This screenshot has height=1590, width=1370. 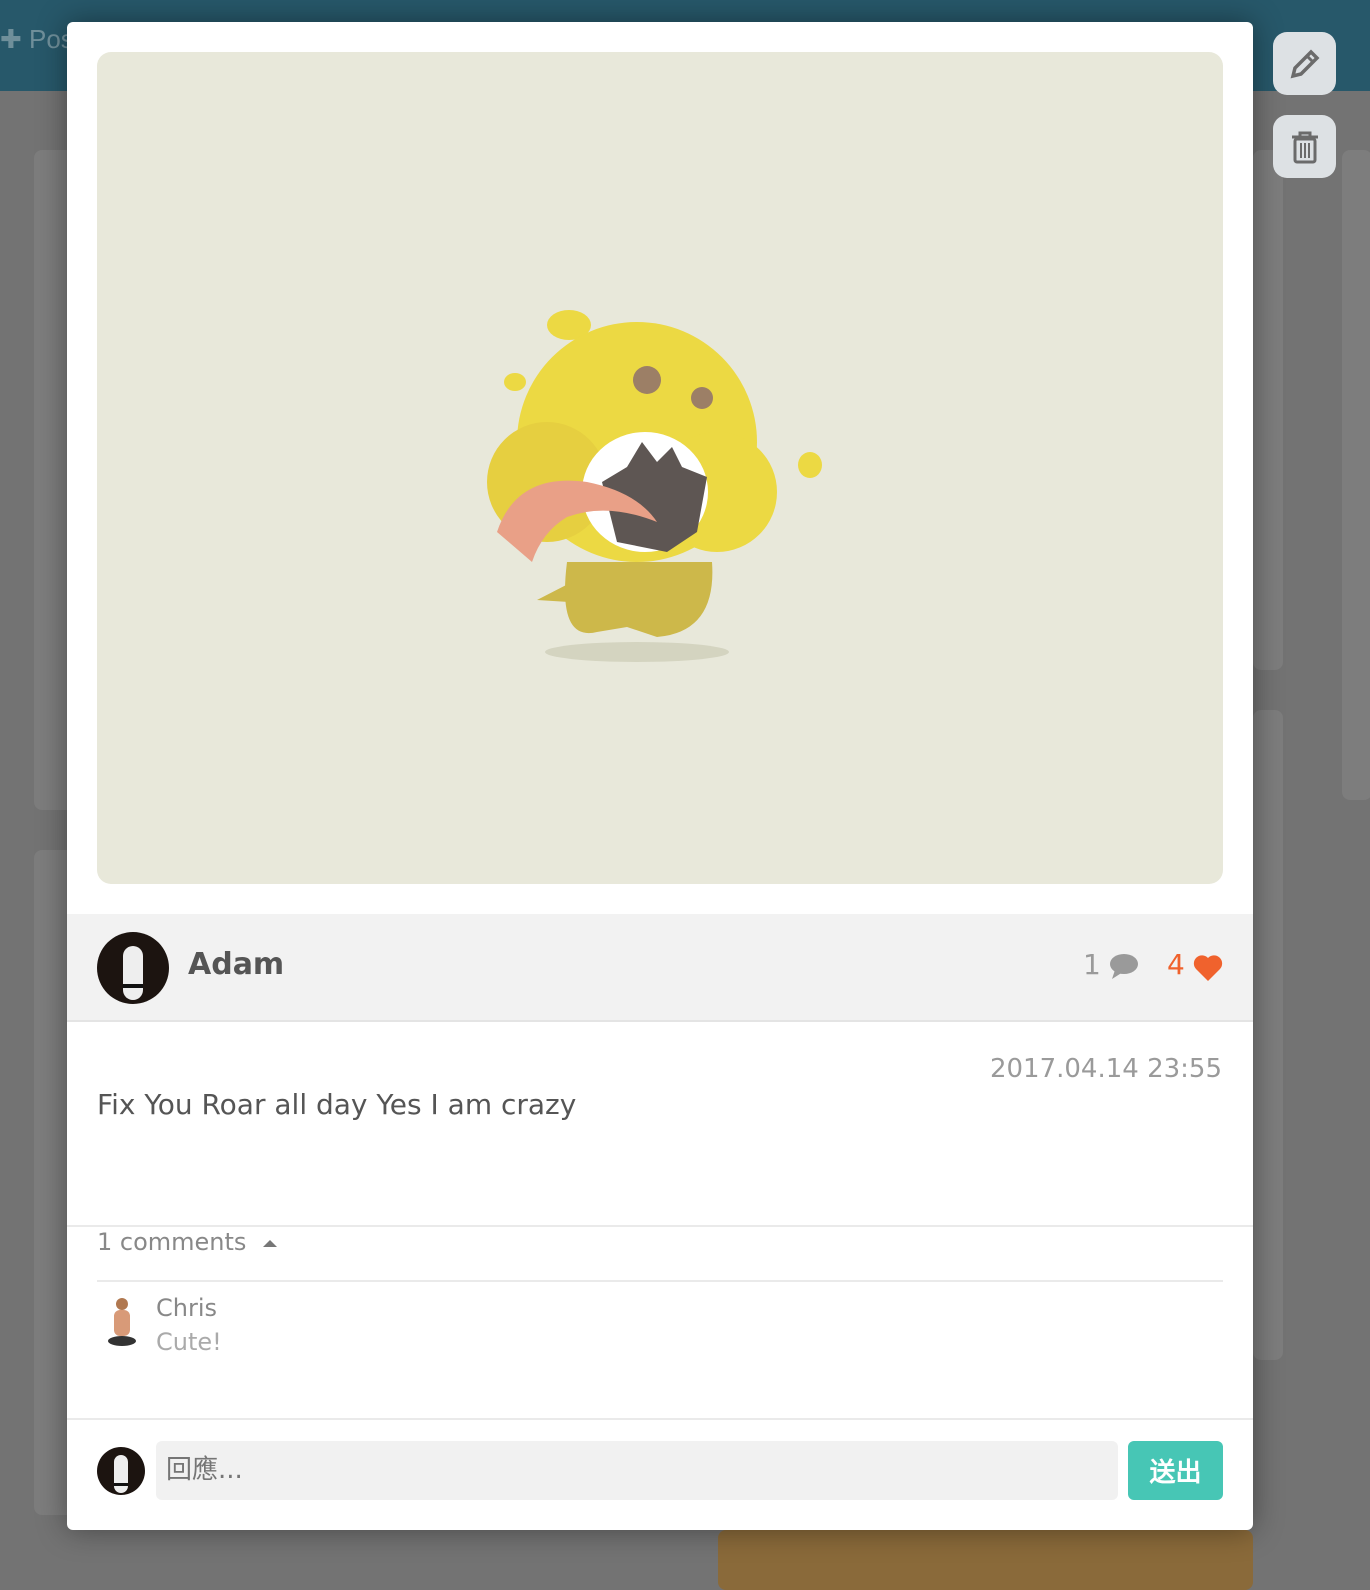 What do you see at coordinates (37, 39) in the screenshot?
I see `new-post-button: ✚ Pos` at bounding box center [37, 39].